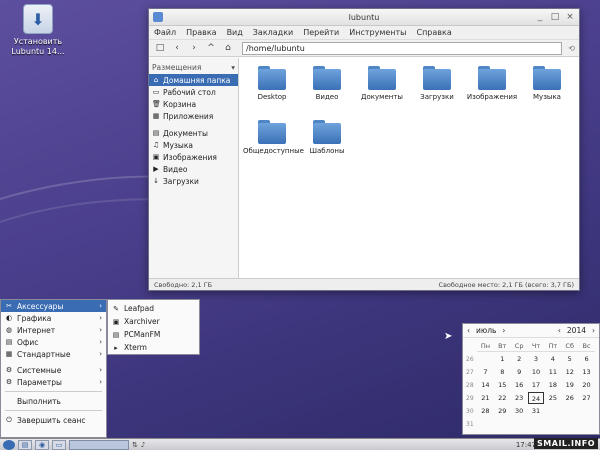 This screenshot has height=450, width=600. Describe the element at coordinates (53, 318) in the screenshot. I see `start-menu-item: ◐ Графика ›` at that location.